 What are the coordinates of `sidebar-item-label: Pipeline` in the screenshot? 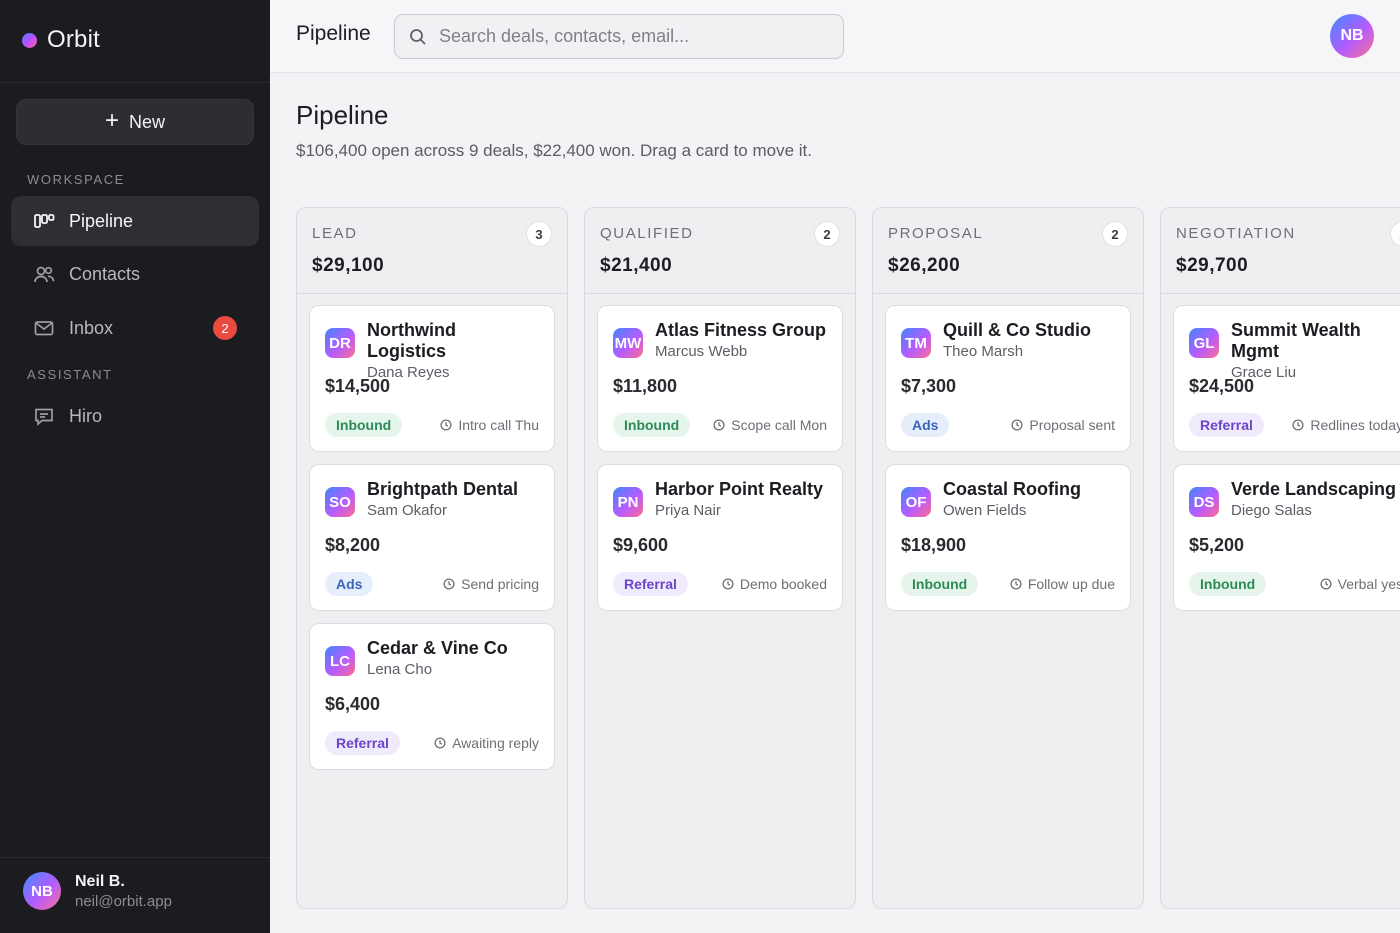 It's located at (101, 220).